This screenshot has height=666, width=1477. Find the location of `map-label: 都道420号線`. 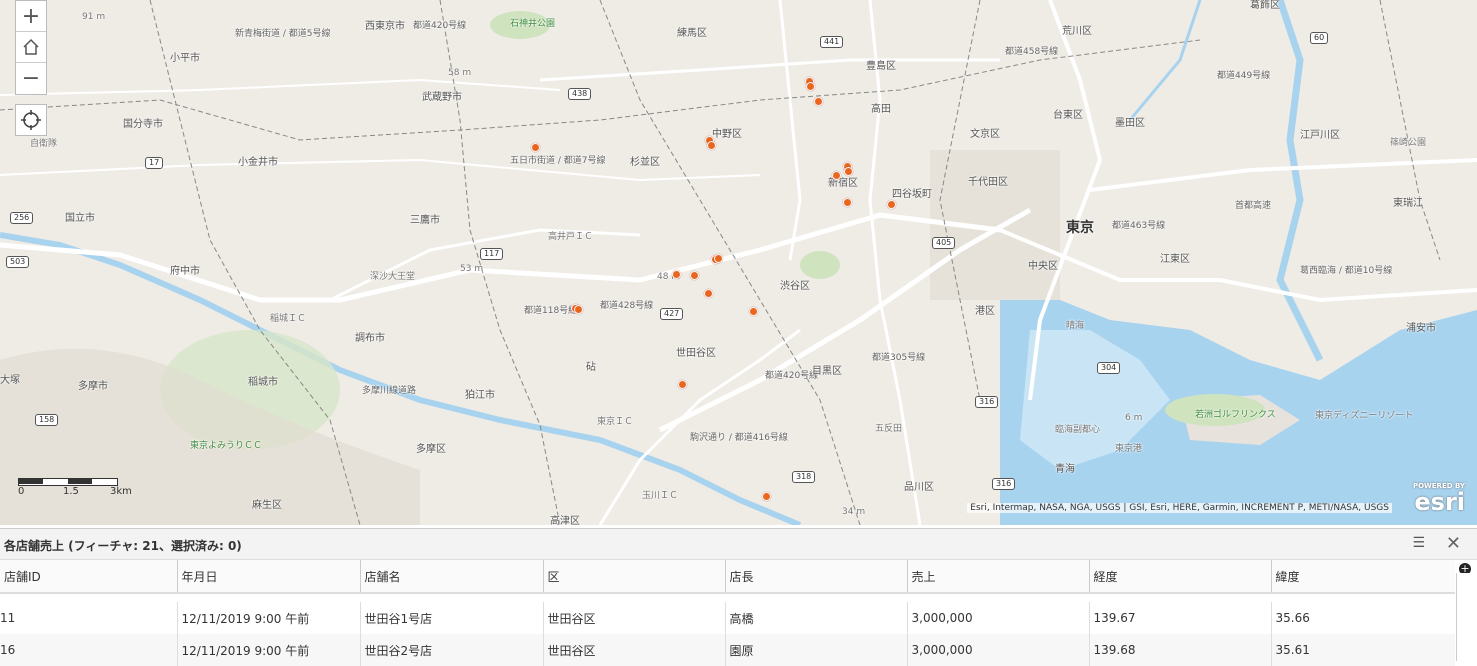

map-label: 都道420号線 is located at coordinates (792, 376).